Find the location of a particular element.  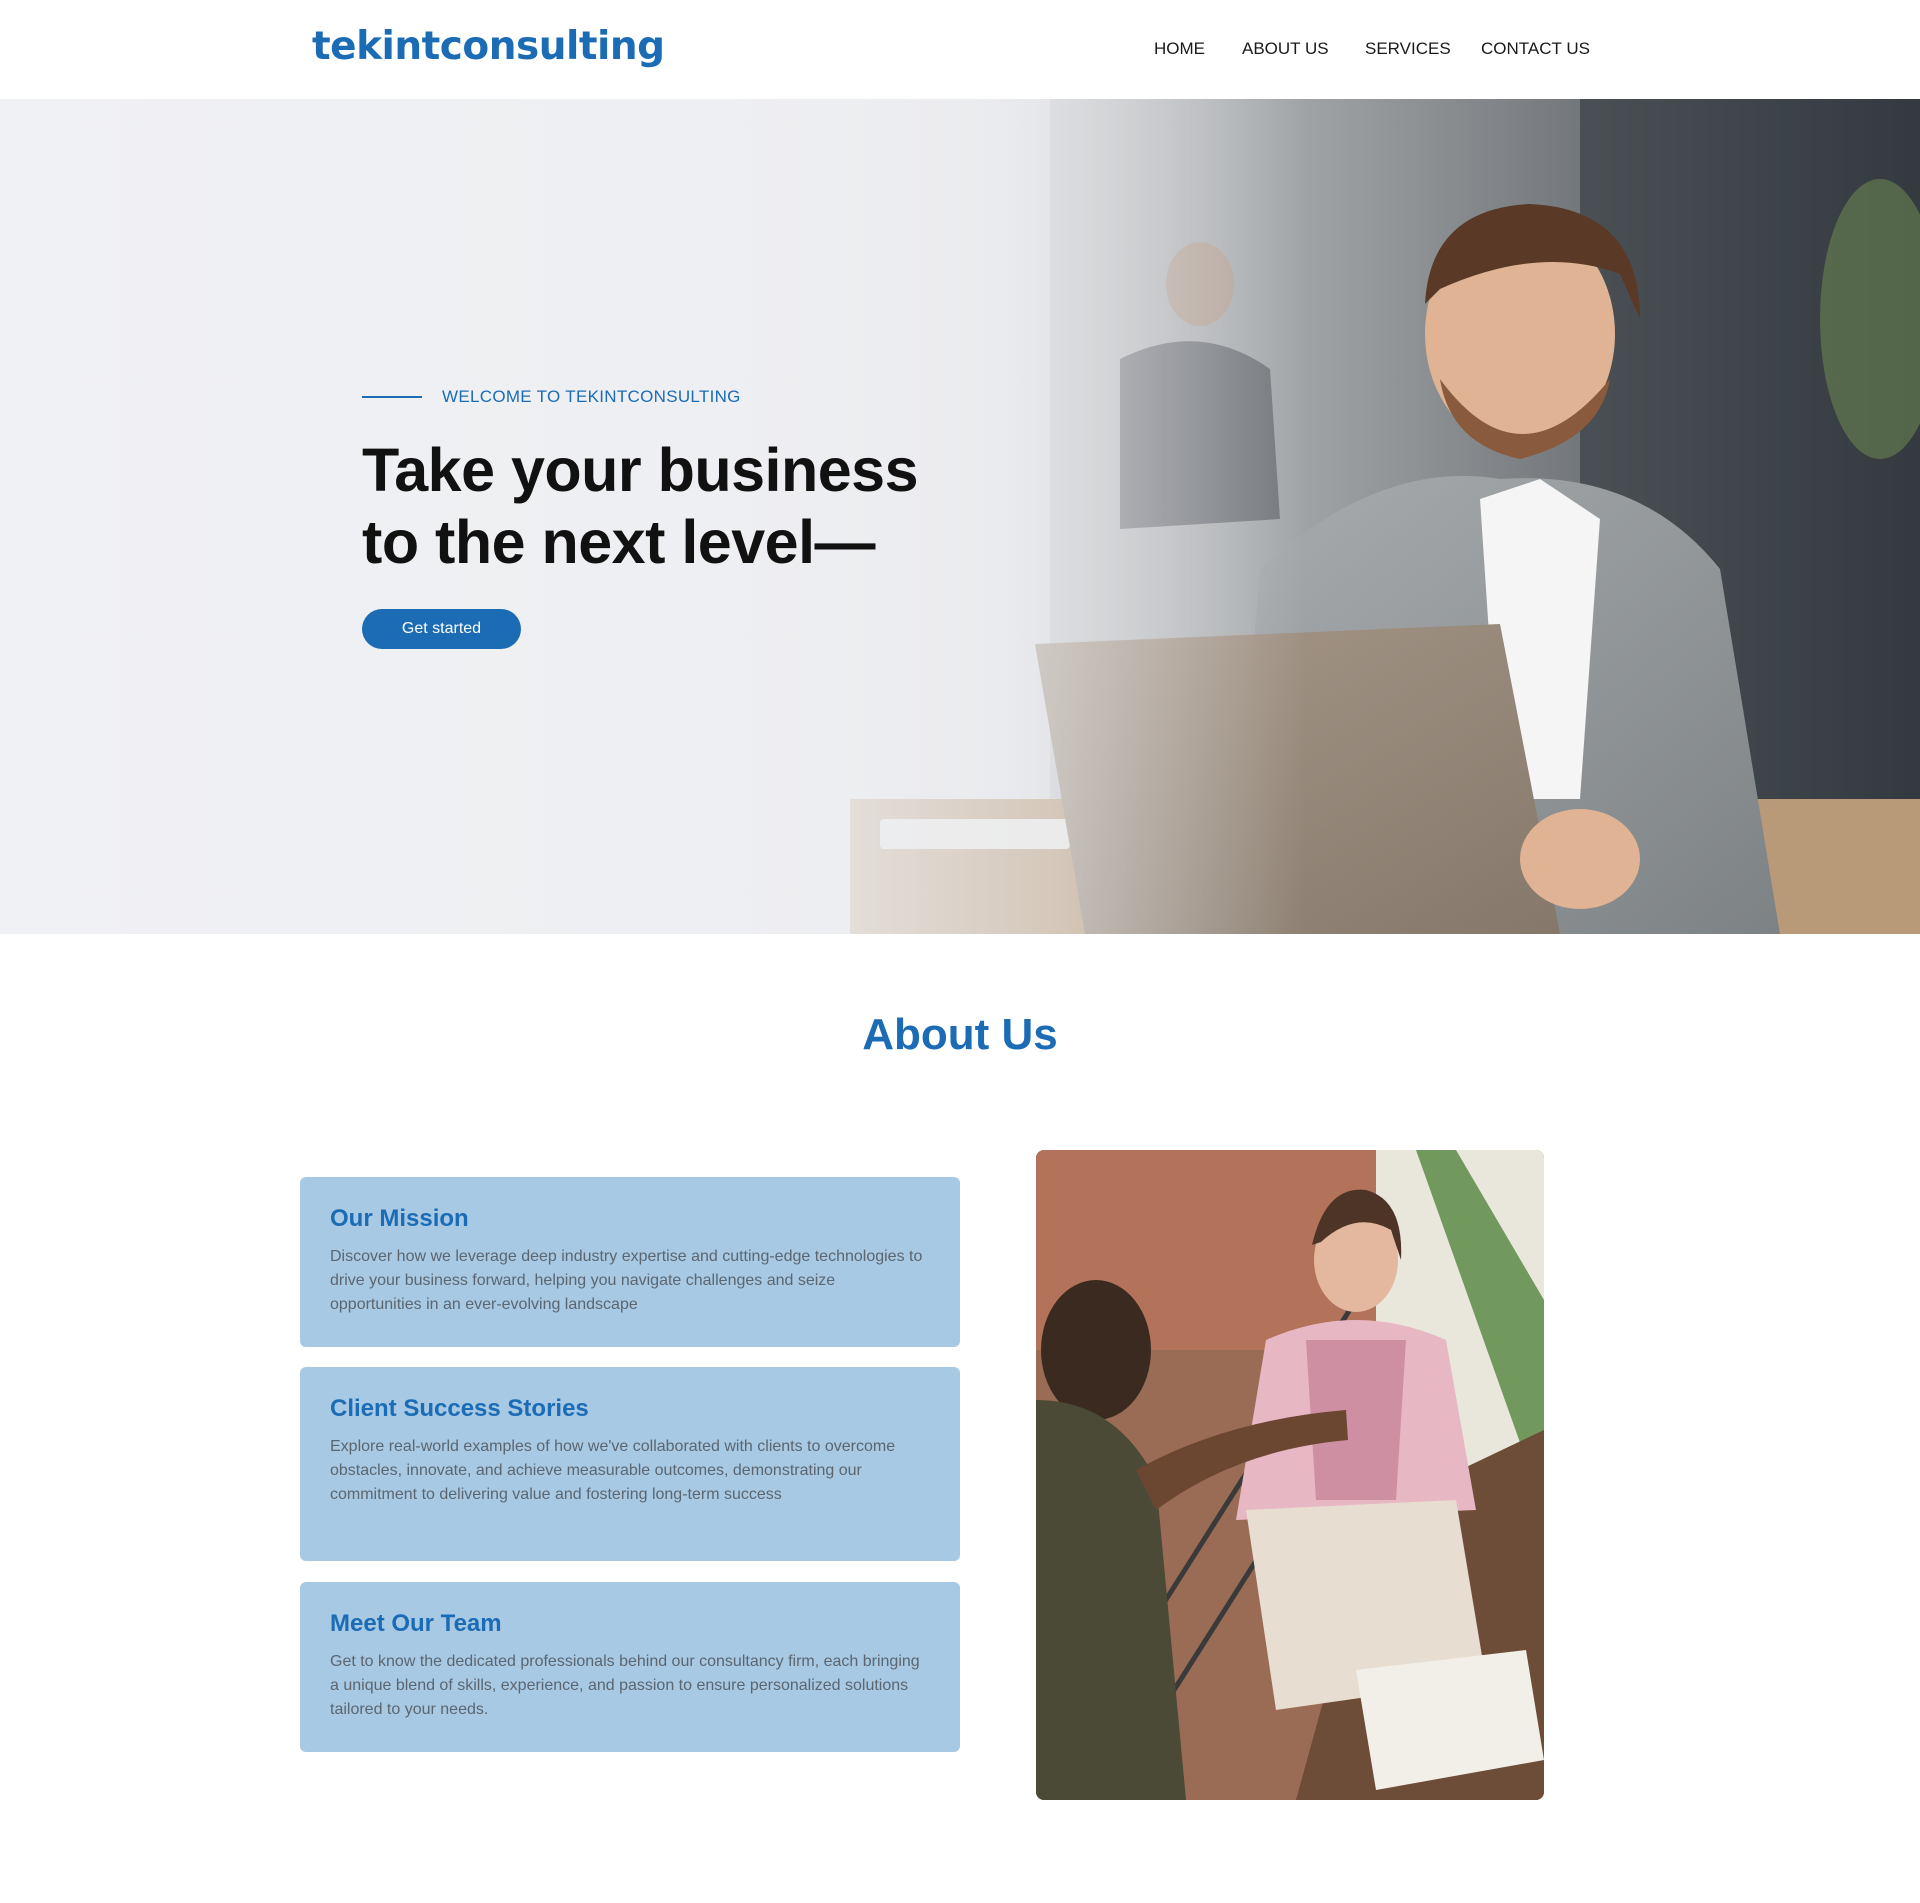

team-meeting-image is located at coordinates (1290, 1475).